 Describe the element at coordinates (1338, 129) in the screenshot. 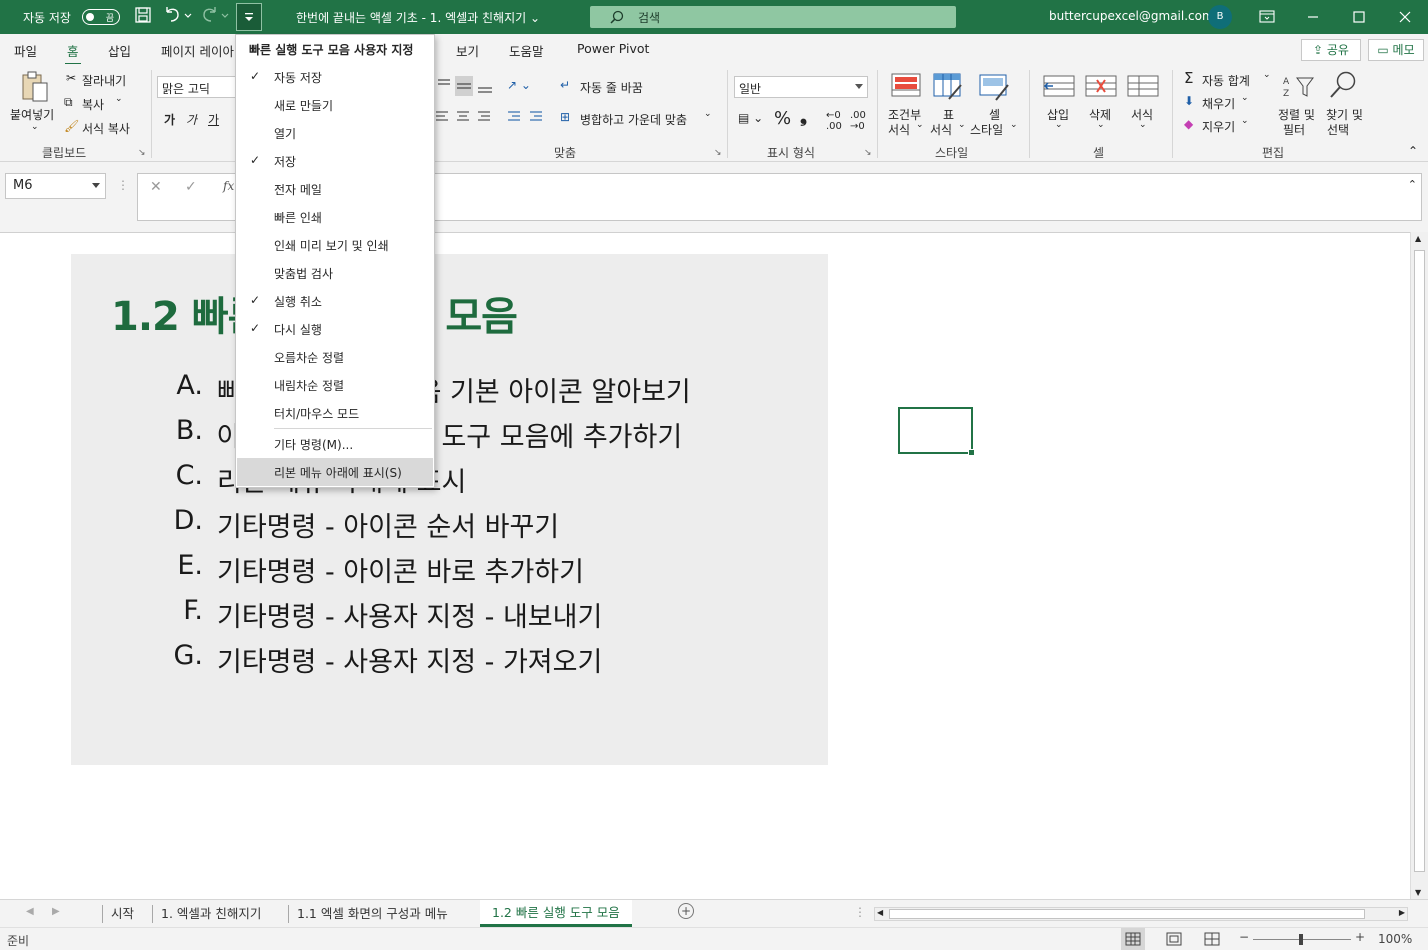

I see `find-select-label-2: 선택` at that location.